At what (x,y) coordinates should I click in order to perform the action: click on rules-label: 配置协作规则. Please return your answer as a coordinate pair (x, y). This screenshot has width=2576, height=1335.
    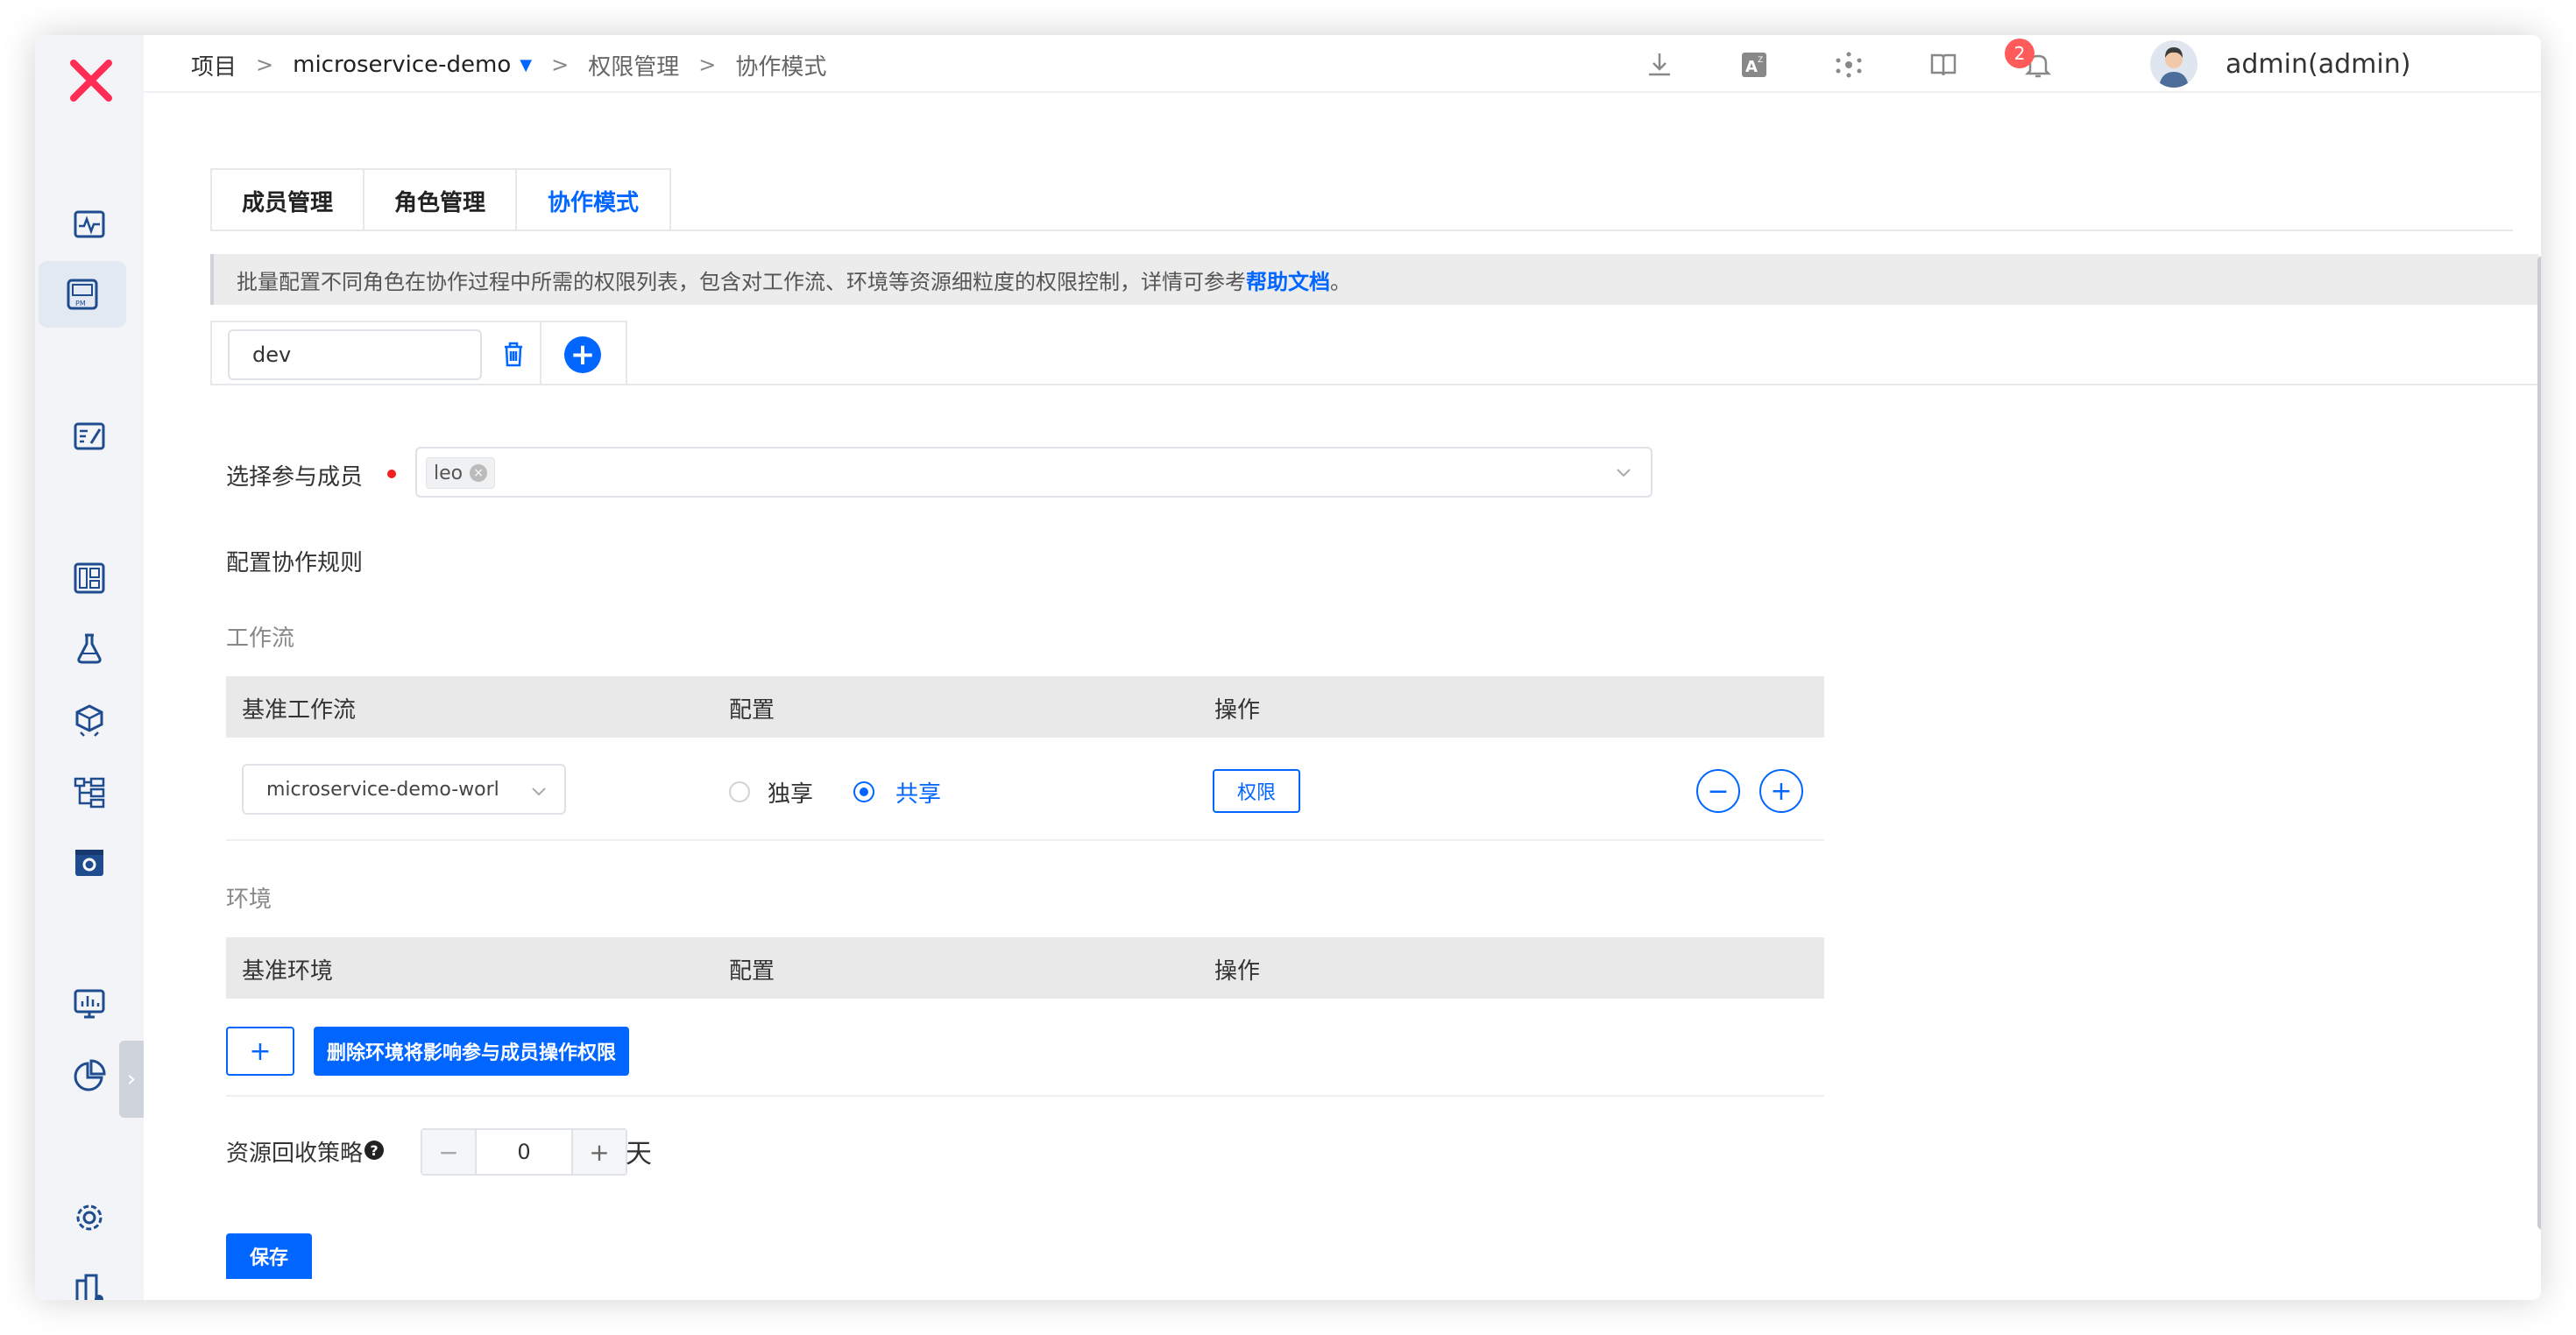
    Looking at the image, I should click on (295, 563).